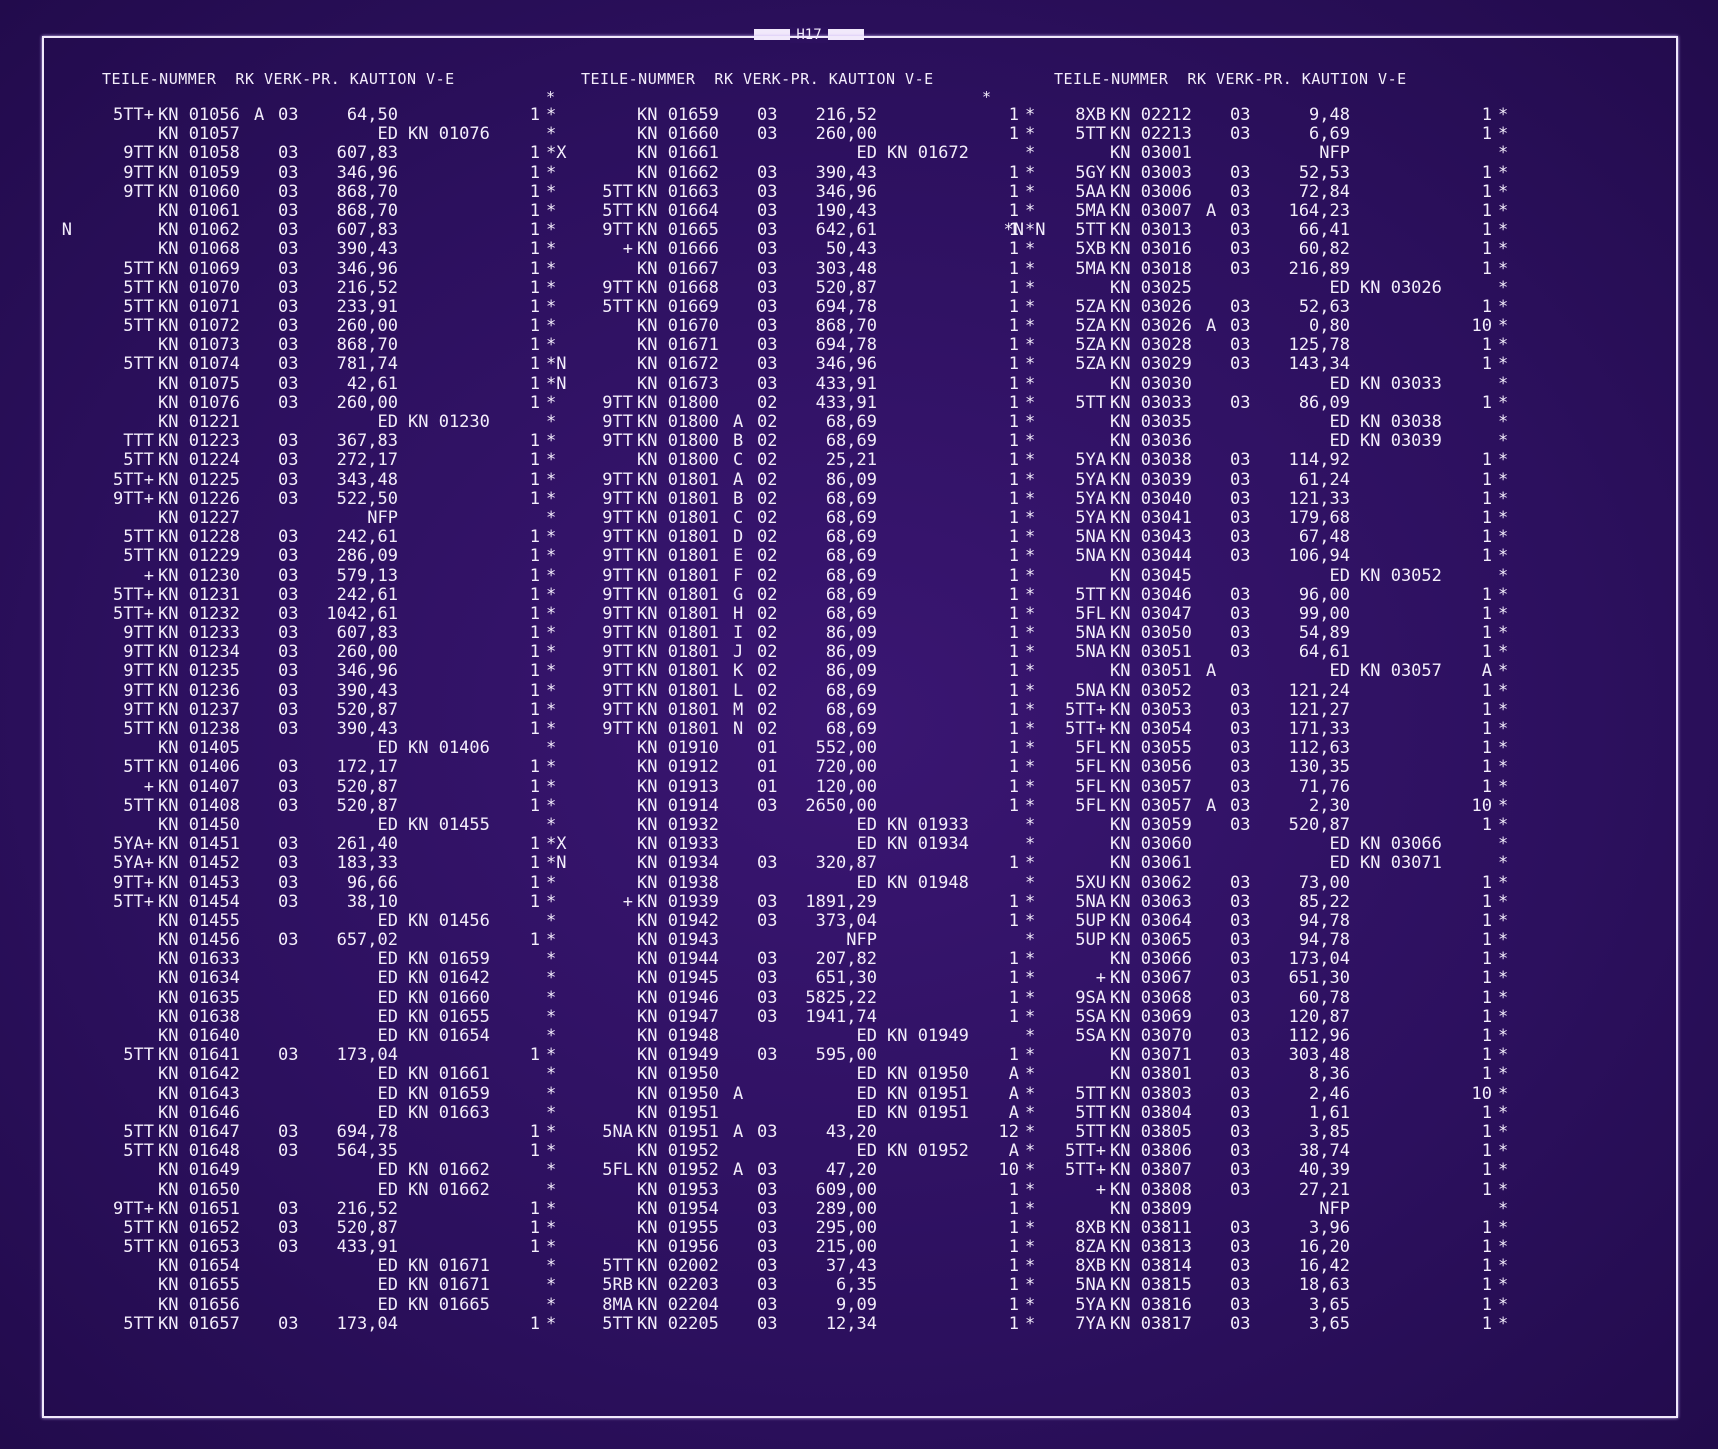 The width and height of the screenshot is (1718, 1449). Describe the element at coordinates (308, 480) in the screenshot. I see `list-item: 5TT+ KN 01225 03 343,48 1 *` at that location.